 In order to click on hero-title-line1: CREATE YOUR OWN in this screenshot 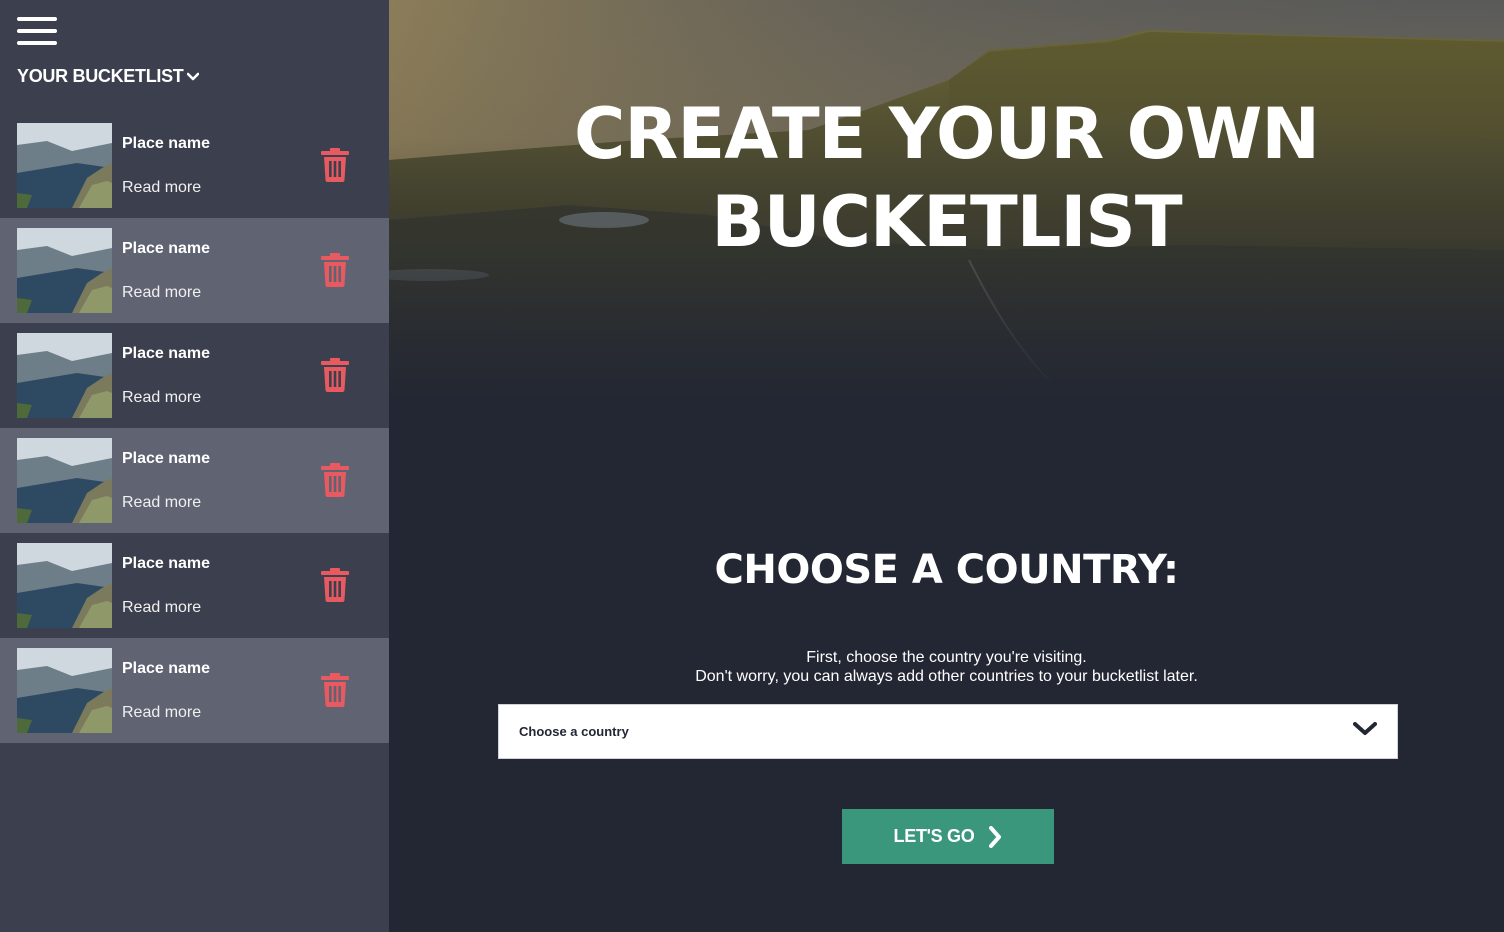, I will do `click(947, 134)`.